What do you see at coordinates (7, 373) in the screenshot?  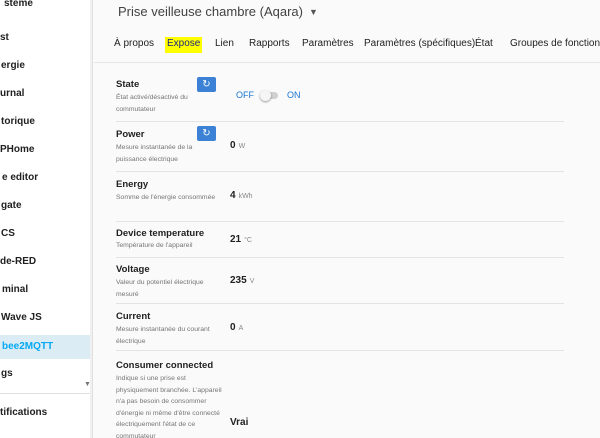 I see `sidebar-item-label: gs` at bounding box center [7, 373].